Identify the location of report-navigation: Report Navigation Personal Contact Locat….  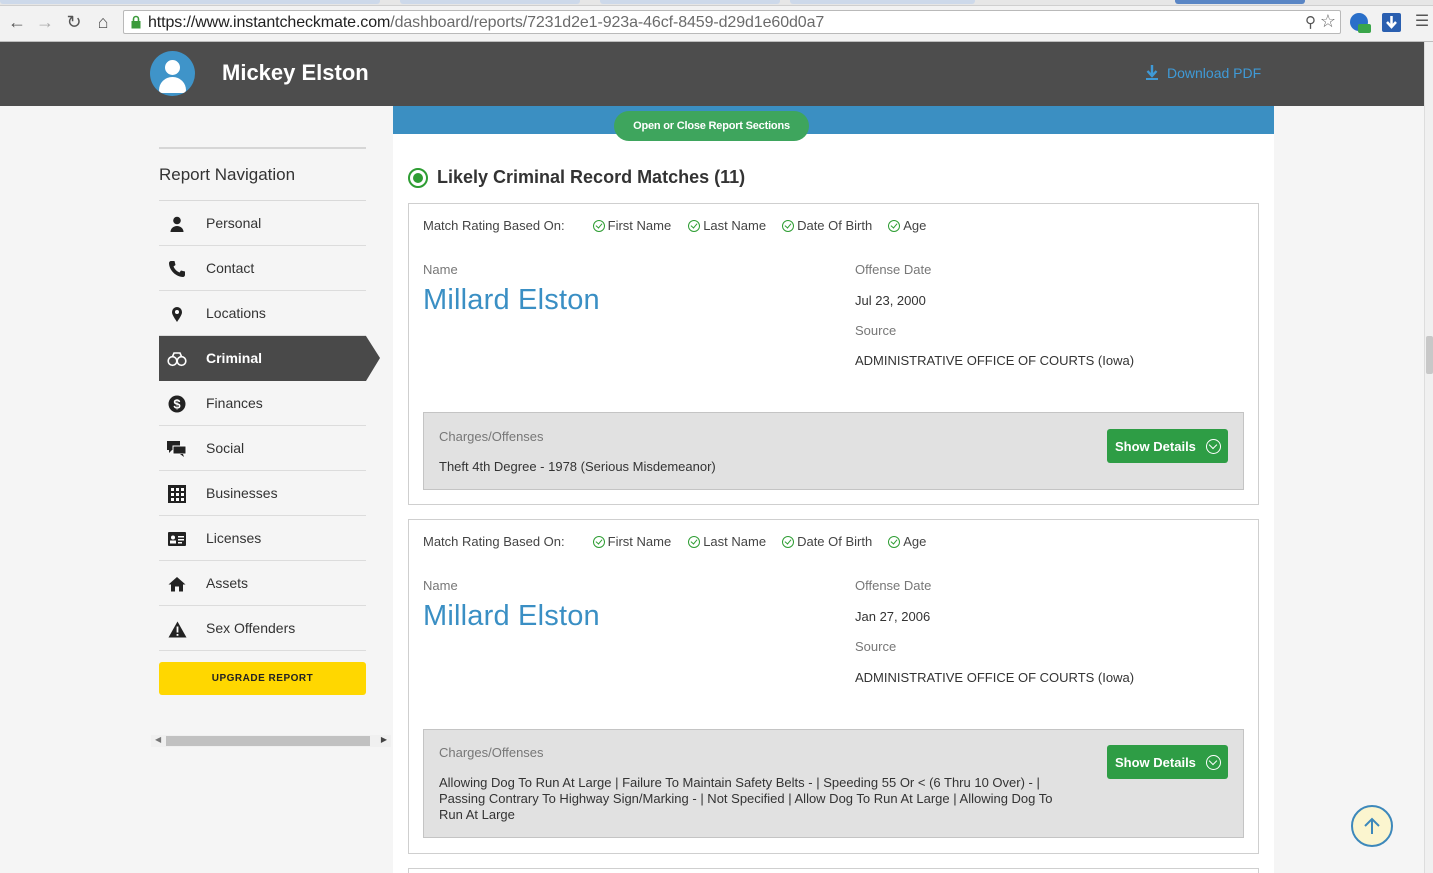
(269, 399).